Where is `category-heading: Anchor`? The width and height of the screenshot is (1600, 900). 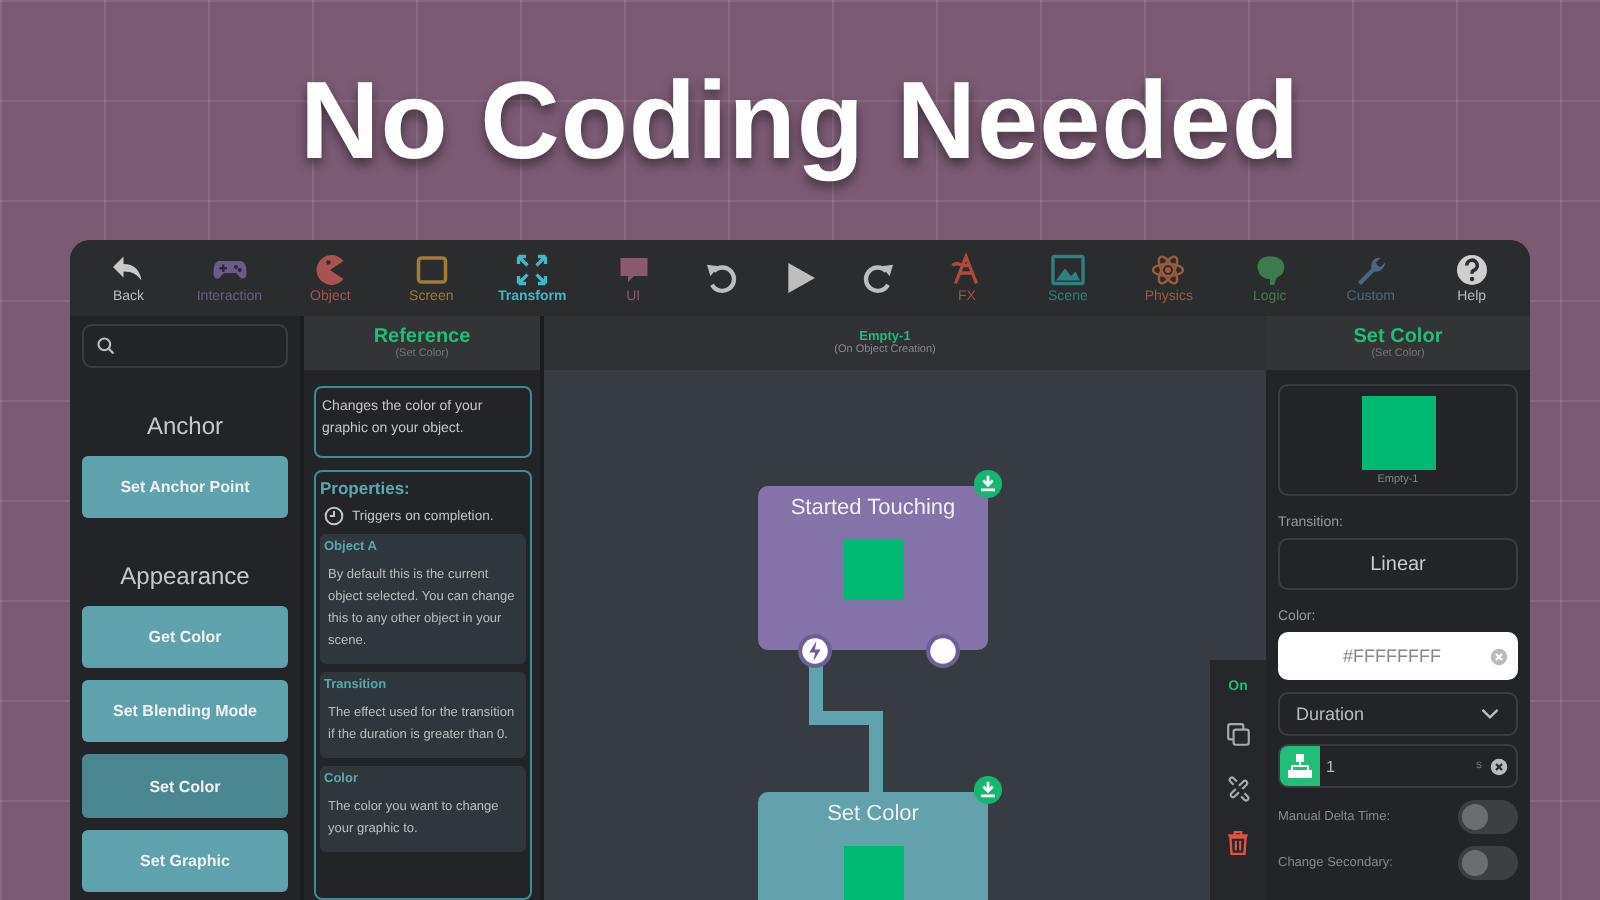 category-heading: Anchor is located at coordinates (185, 425).